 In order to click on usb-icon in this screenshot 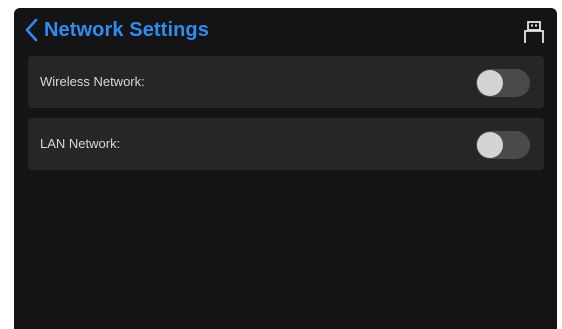, I will do `click(534, 32)`.